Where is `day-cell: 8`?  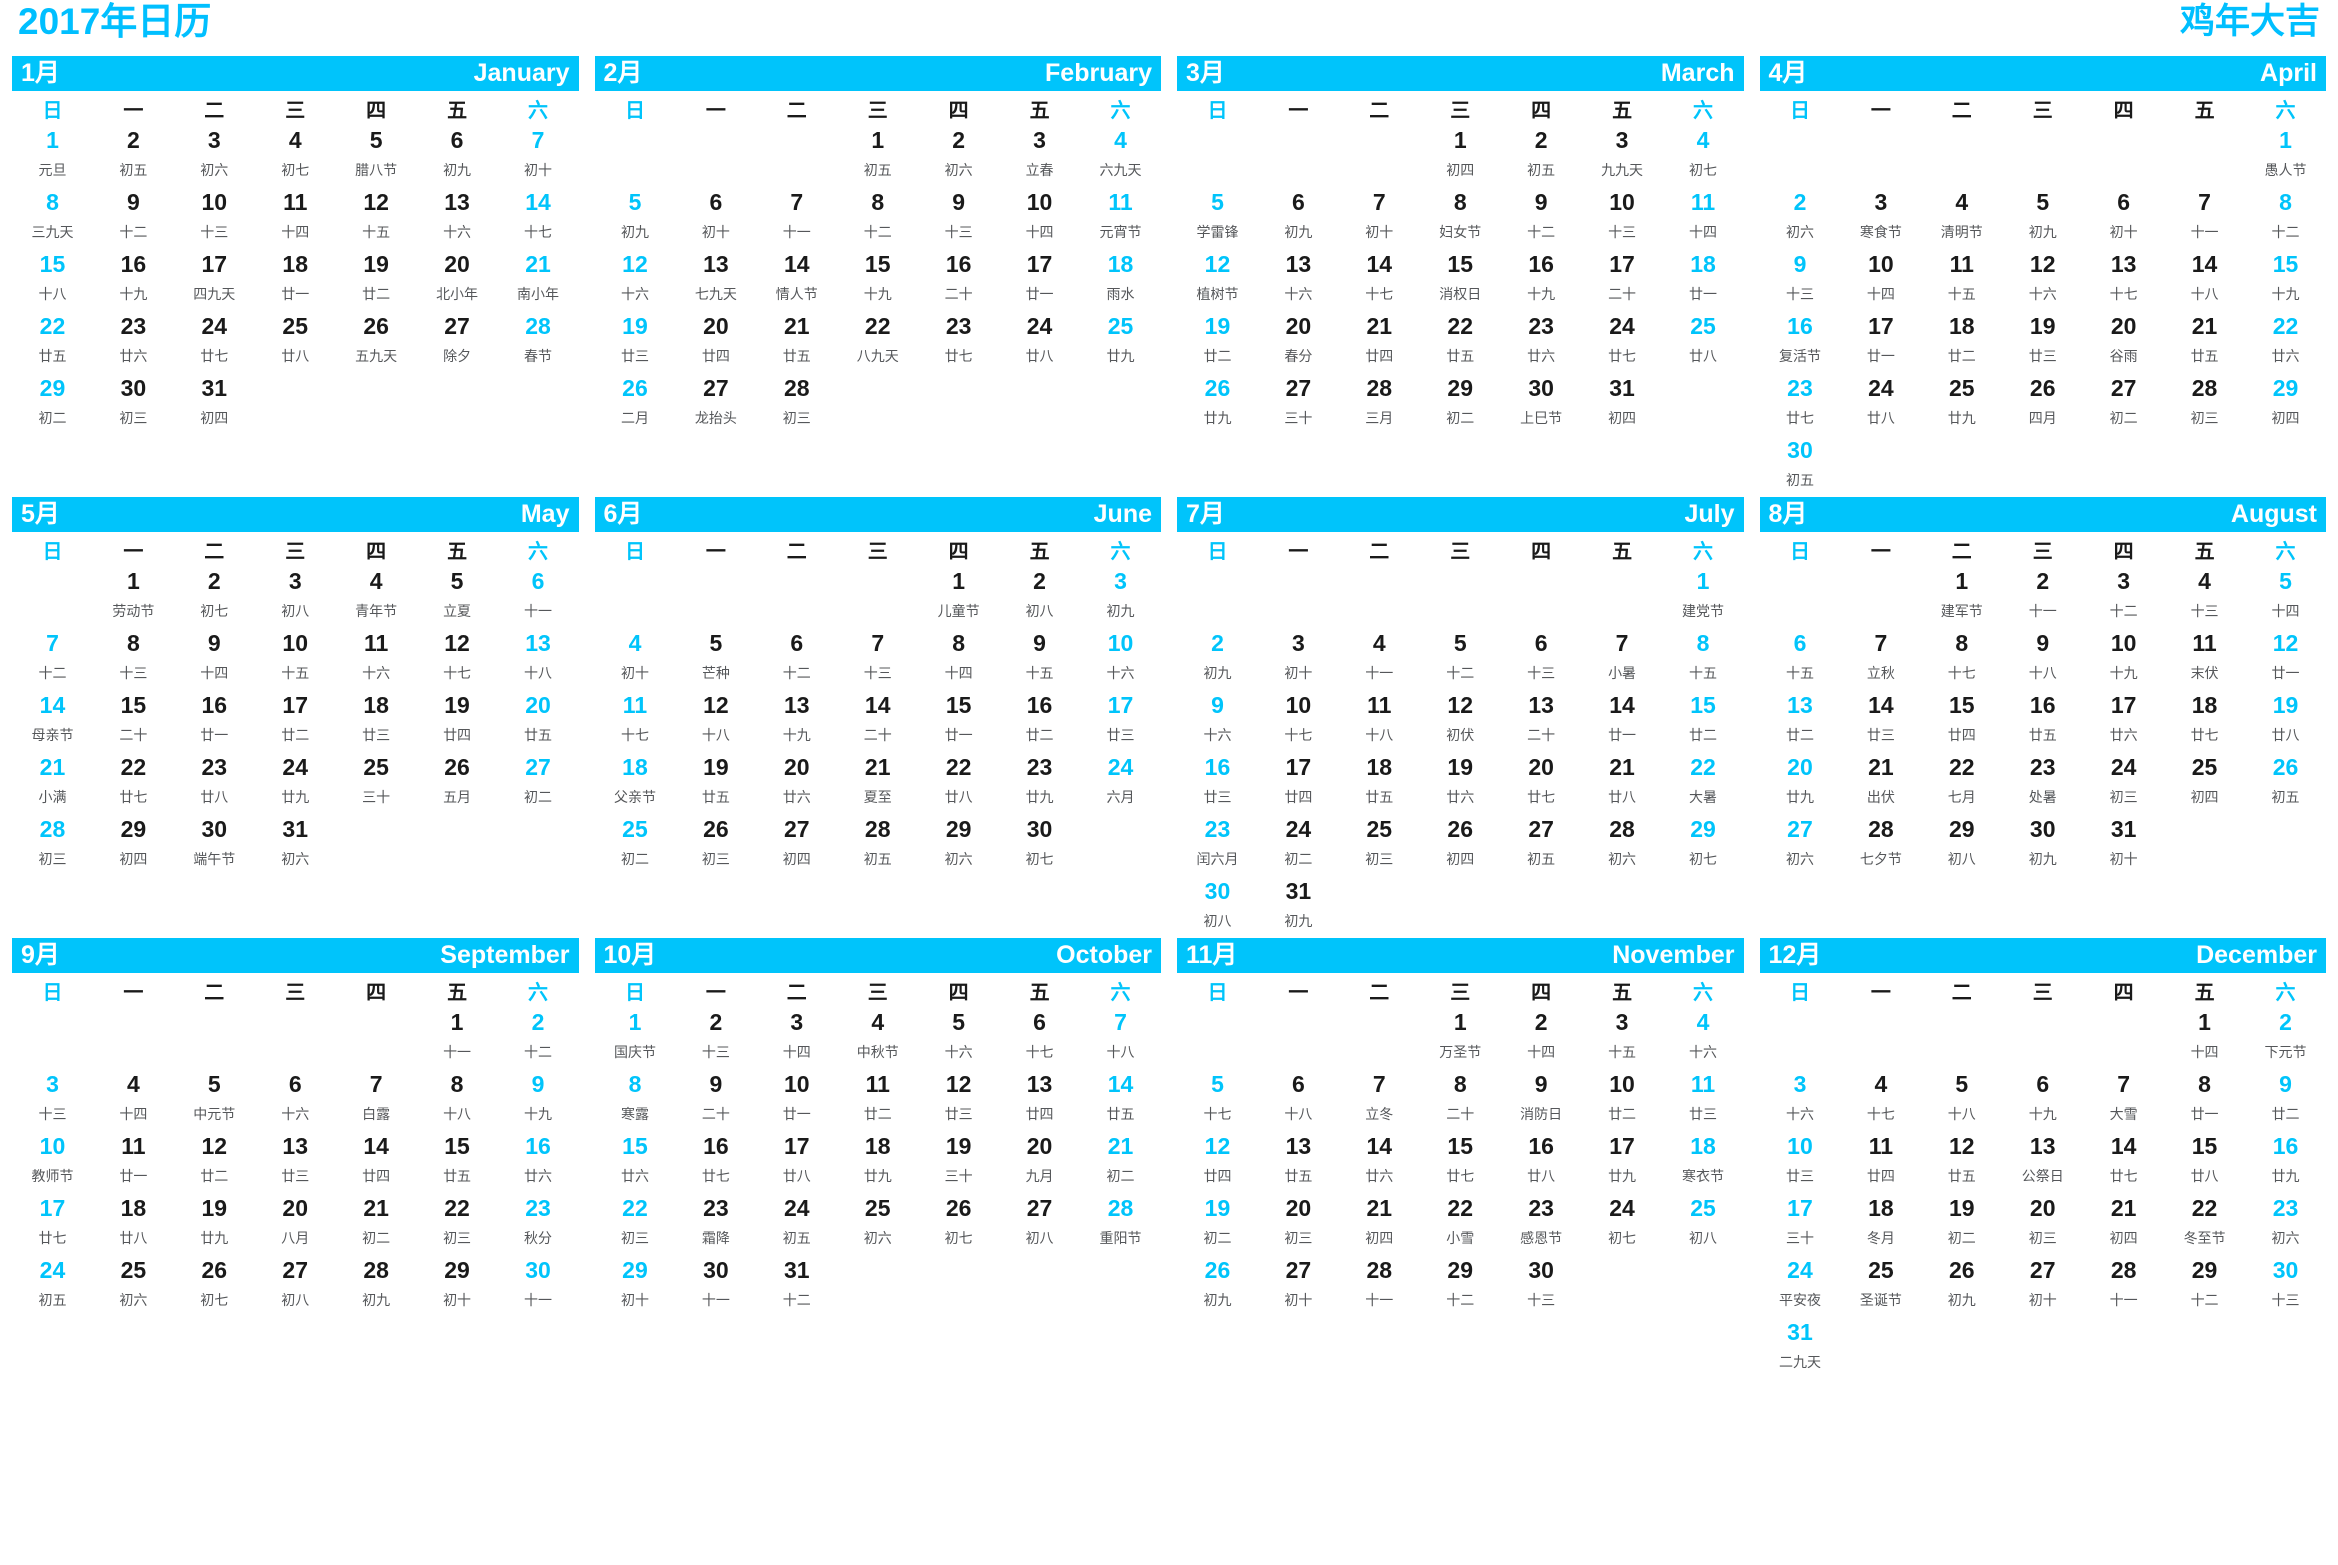 day-cell: 8 is located at coordinates (1703, 643).